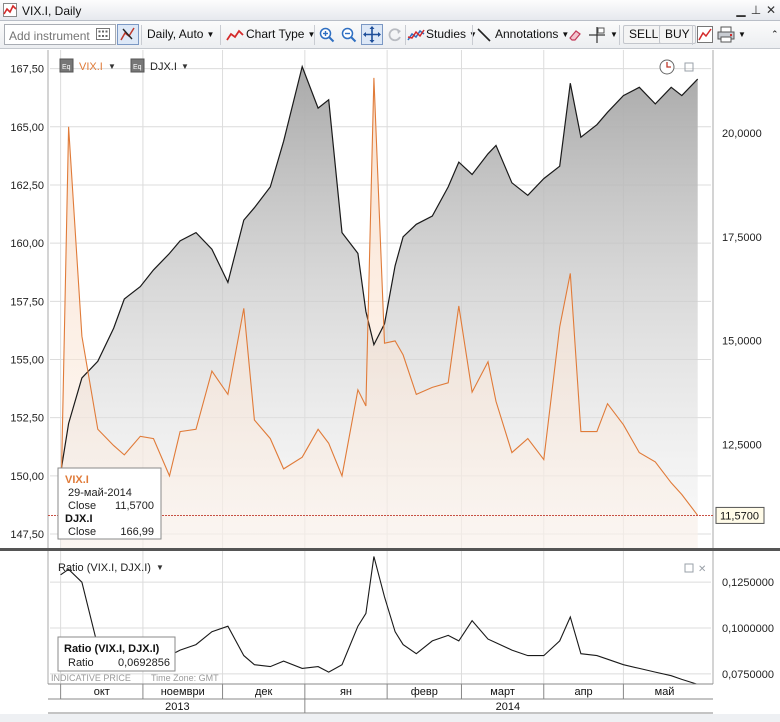  I want to click on price-marker-label: 11,5700, so click(739, 516).